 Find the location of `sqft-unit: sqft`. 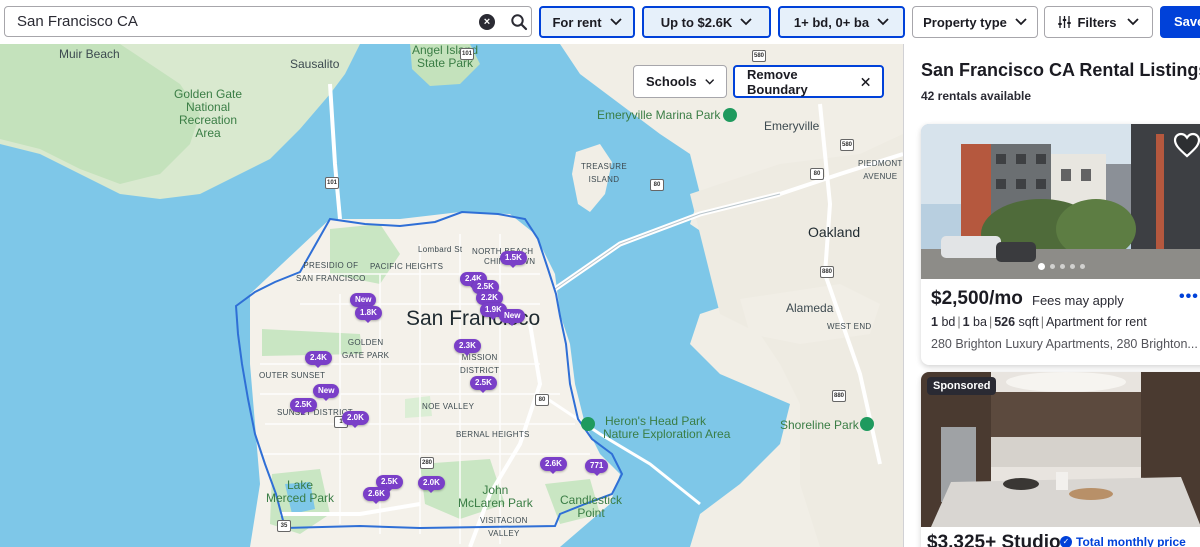

sqft-unit: sqft is located at coordinates (1028, 322).